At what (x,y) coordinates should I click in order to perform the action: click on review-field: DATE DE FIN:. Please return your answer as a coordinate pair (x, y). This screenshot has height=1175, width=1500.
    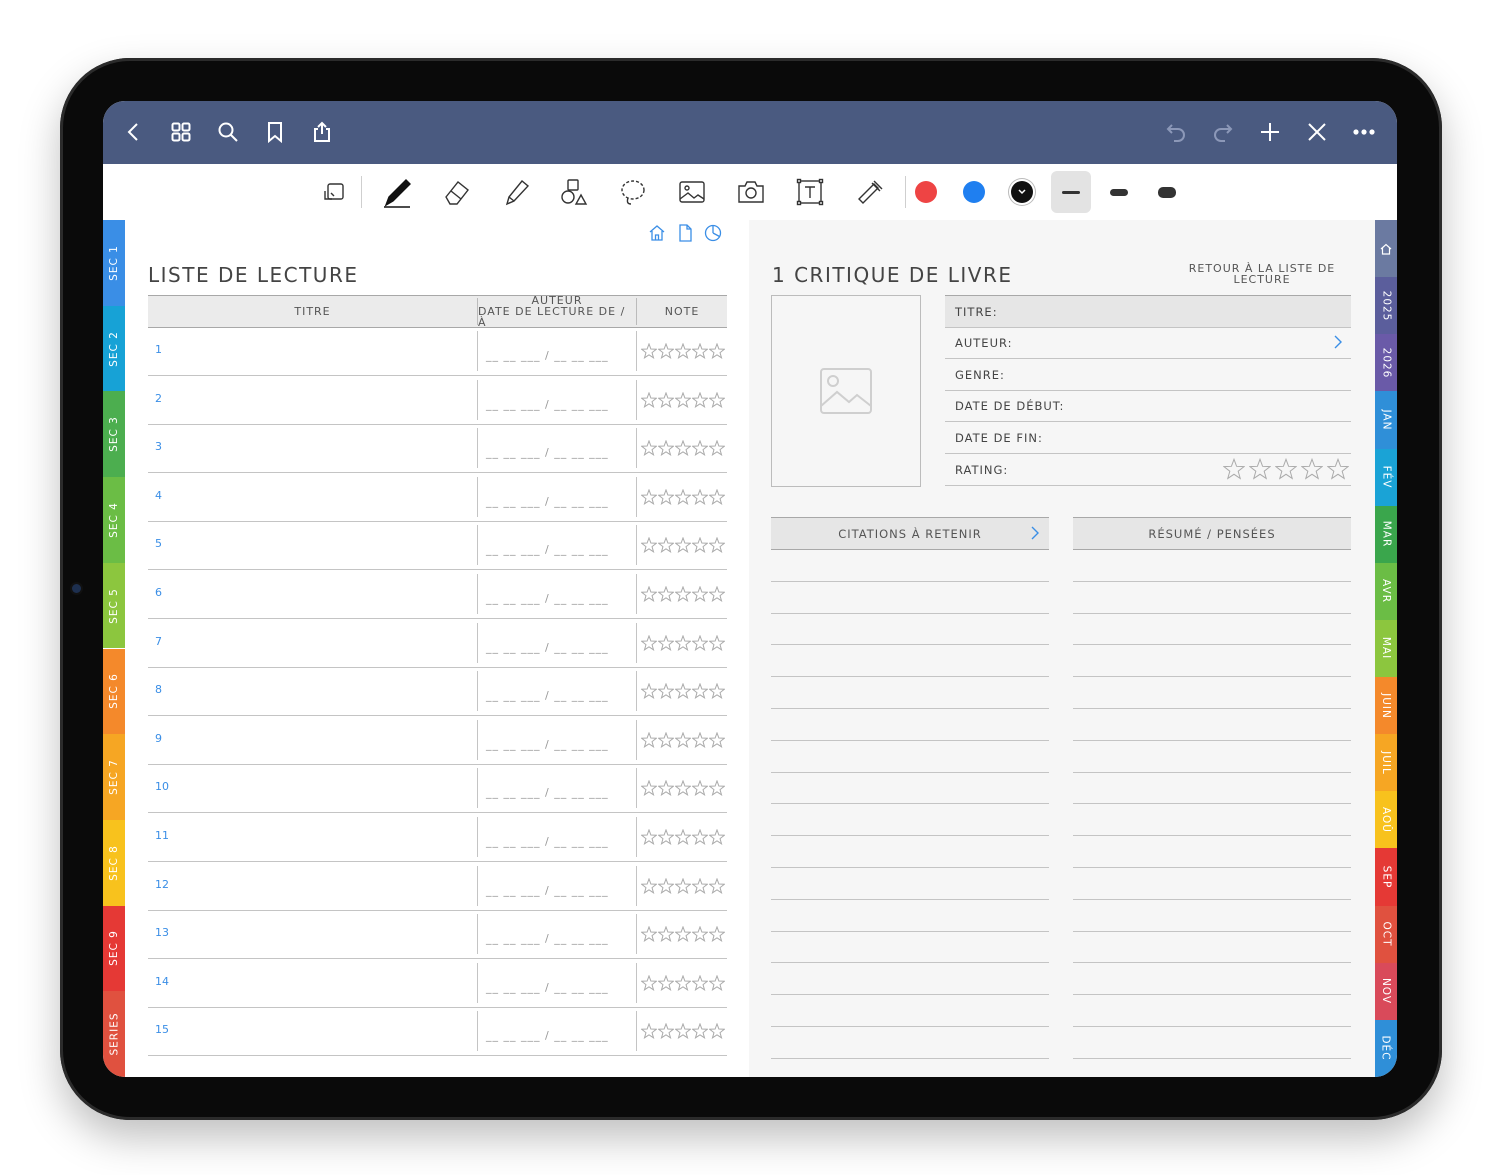
    Looking at the image, I should click on (1148, 438).